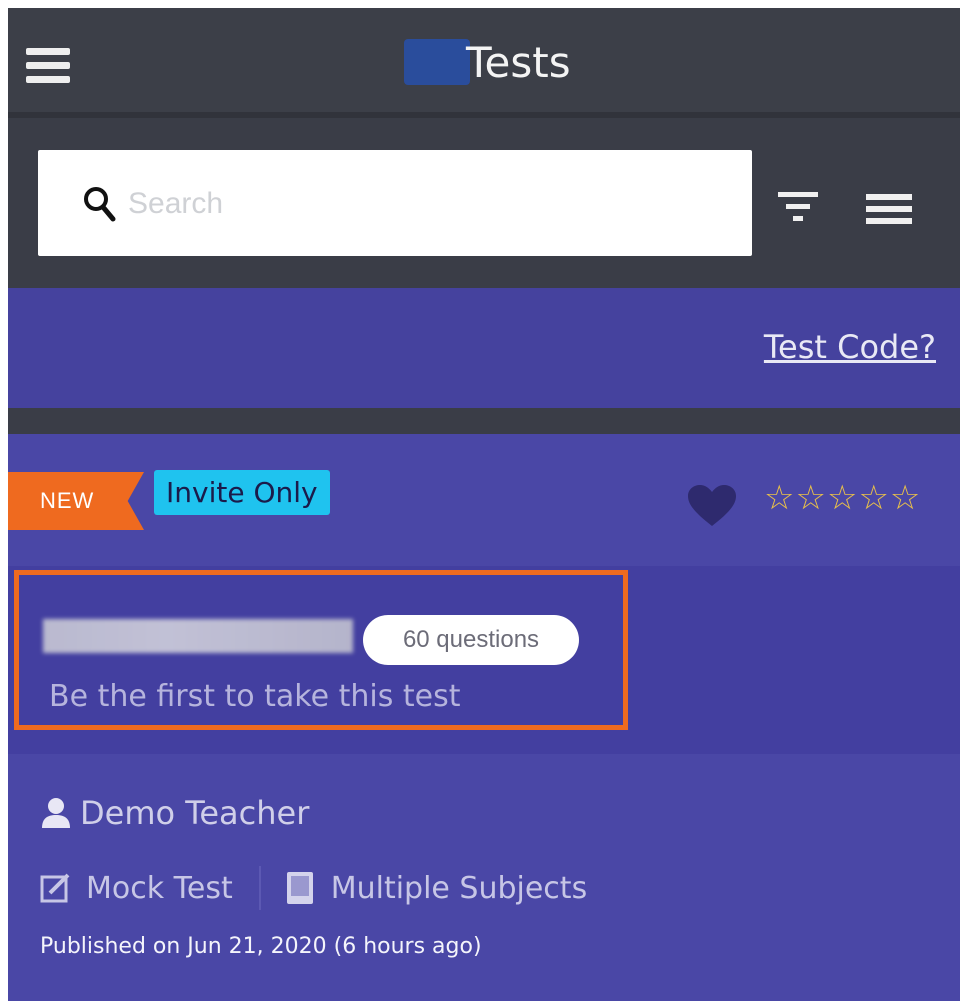 The height and width of the screenshot is (1001, 960). What do you see at coordinates (484, 421) in the screenshot?
I see `section-divider` at bounding box center [484, 421].